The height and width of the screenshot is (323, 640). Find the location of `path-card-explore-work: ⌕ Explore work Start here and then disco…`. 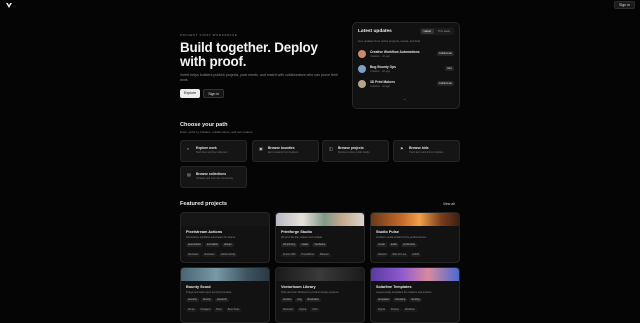

path-card-explore-work: ⌕ Explore work Start here and then disco… is located at coordinates (213, 151).